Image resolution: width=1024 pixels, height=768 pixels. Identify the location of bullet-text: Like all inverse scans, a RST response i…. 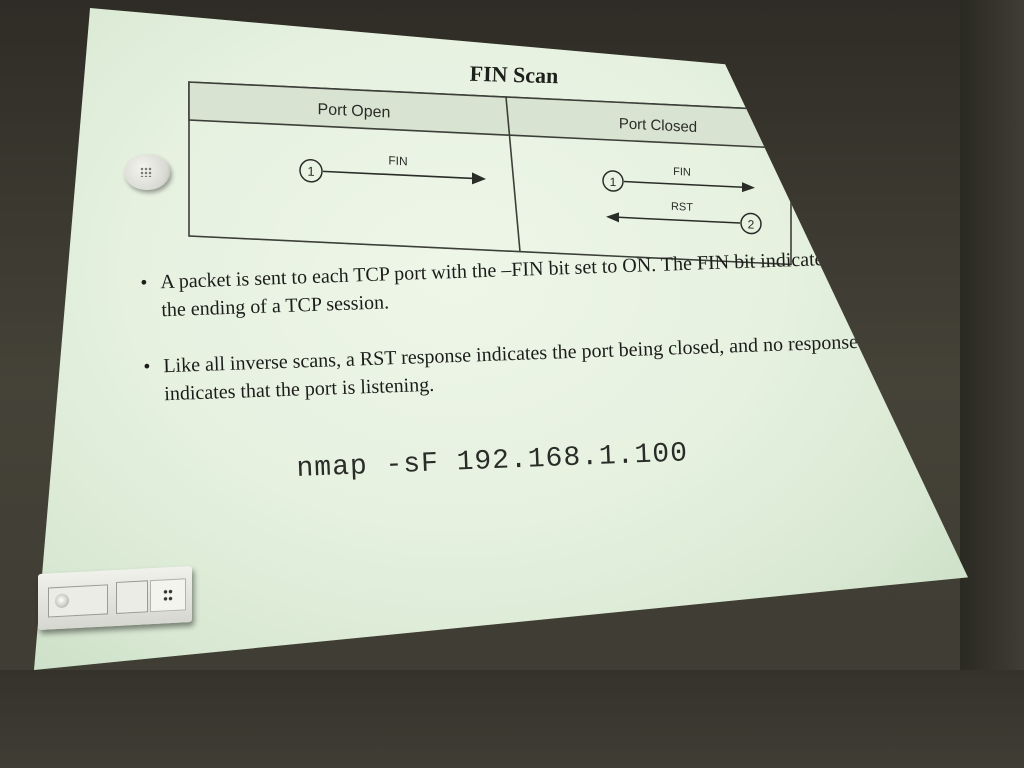
(510, 368).